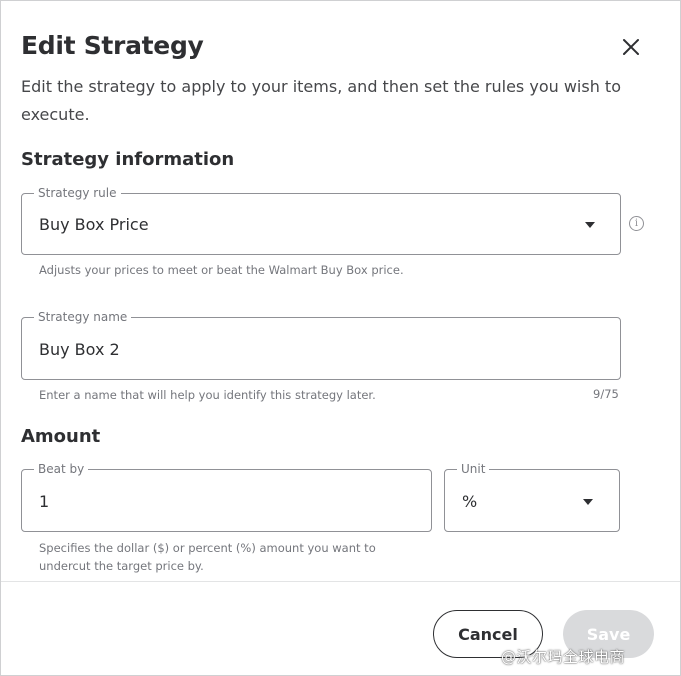 Image resolution: width=681 pixels, height=676 pixels. Describe the element at coordinates (79, 349) in the screenshot. I see `strategy-name-input: Buy Box 2` at that location.